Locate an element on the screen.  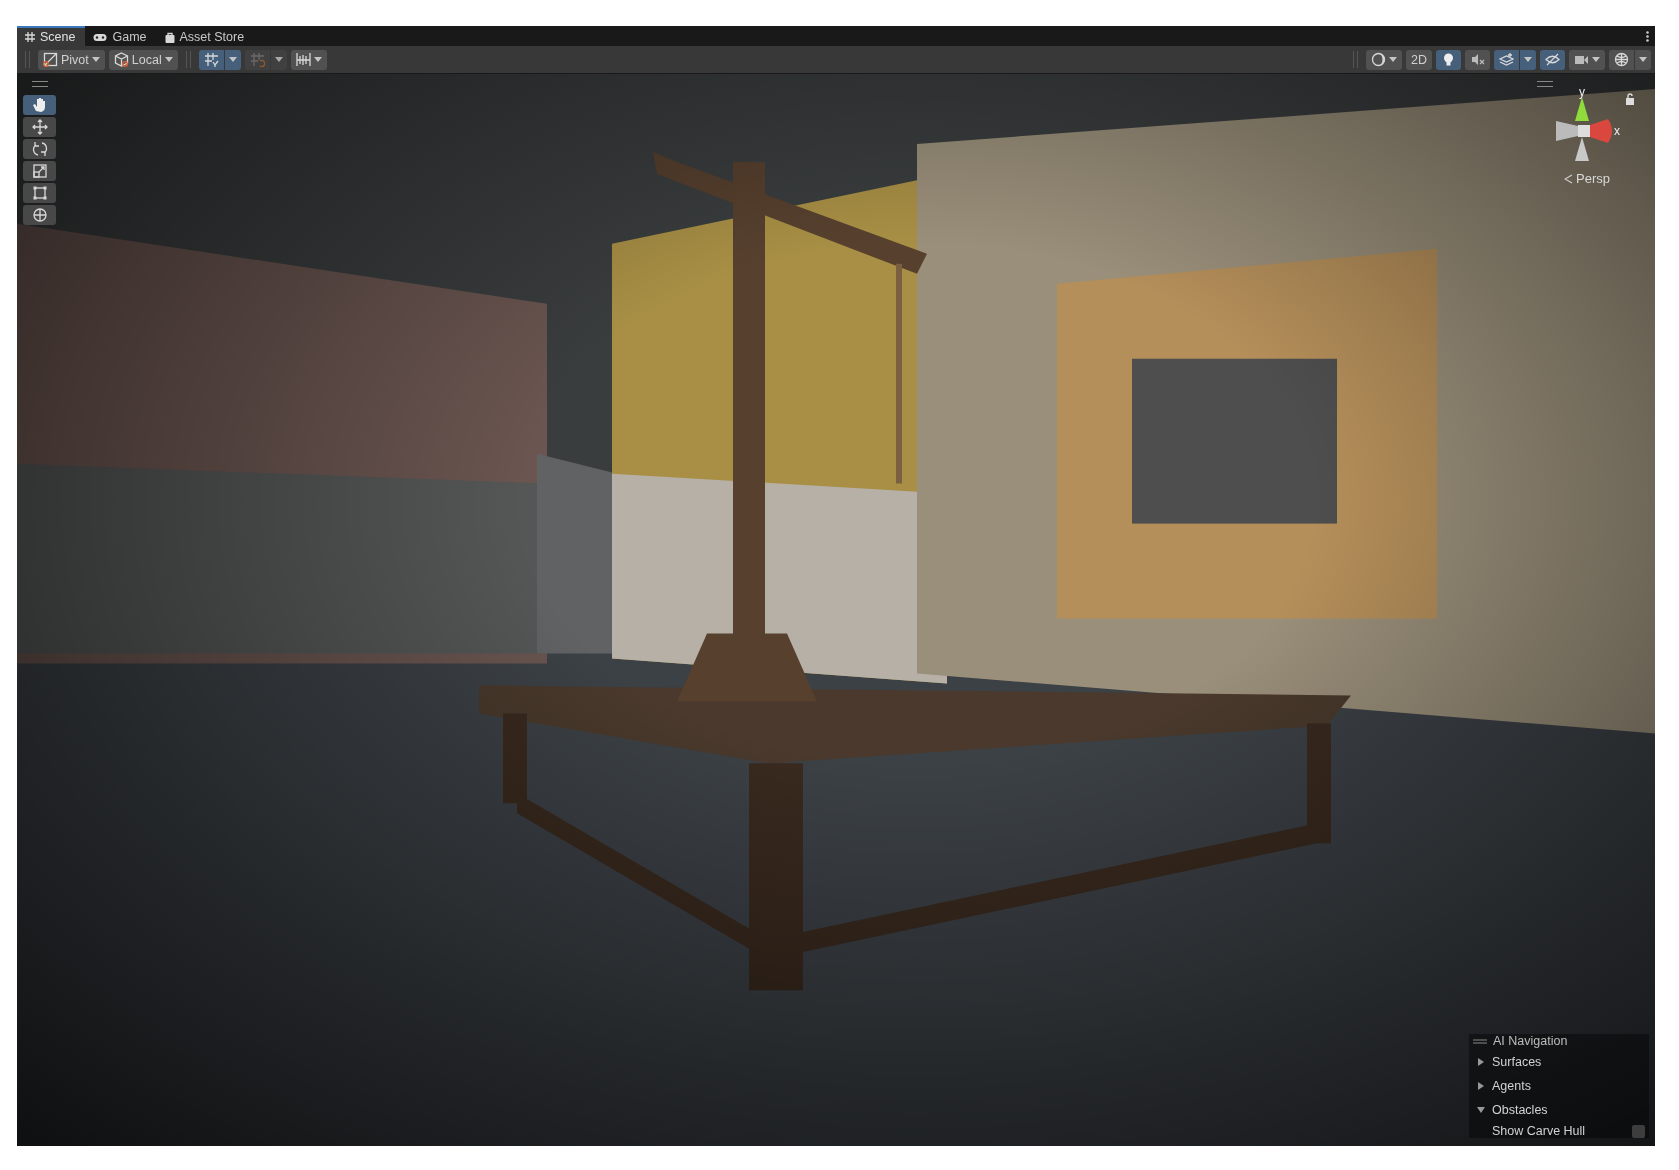
rotate-icon is located at coordinates (39, 149).